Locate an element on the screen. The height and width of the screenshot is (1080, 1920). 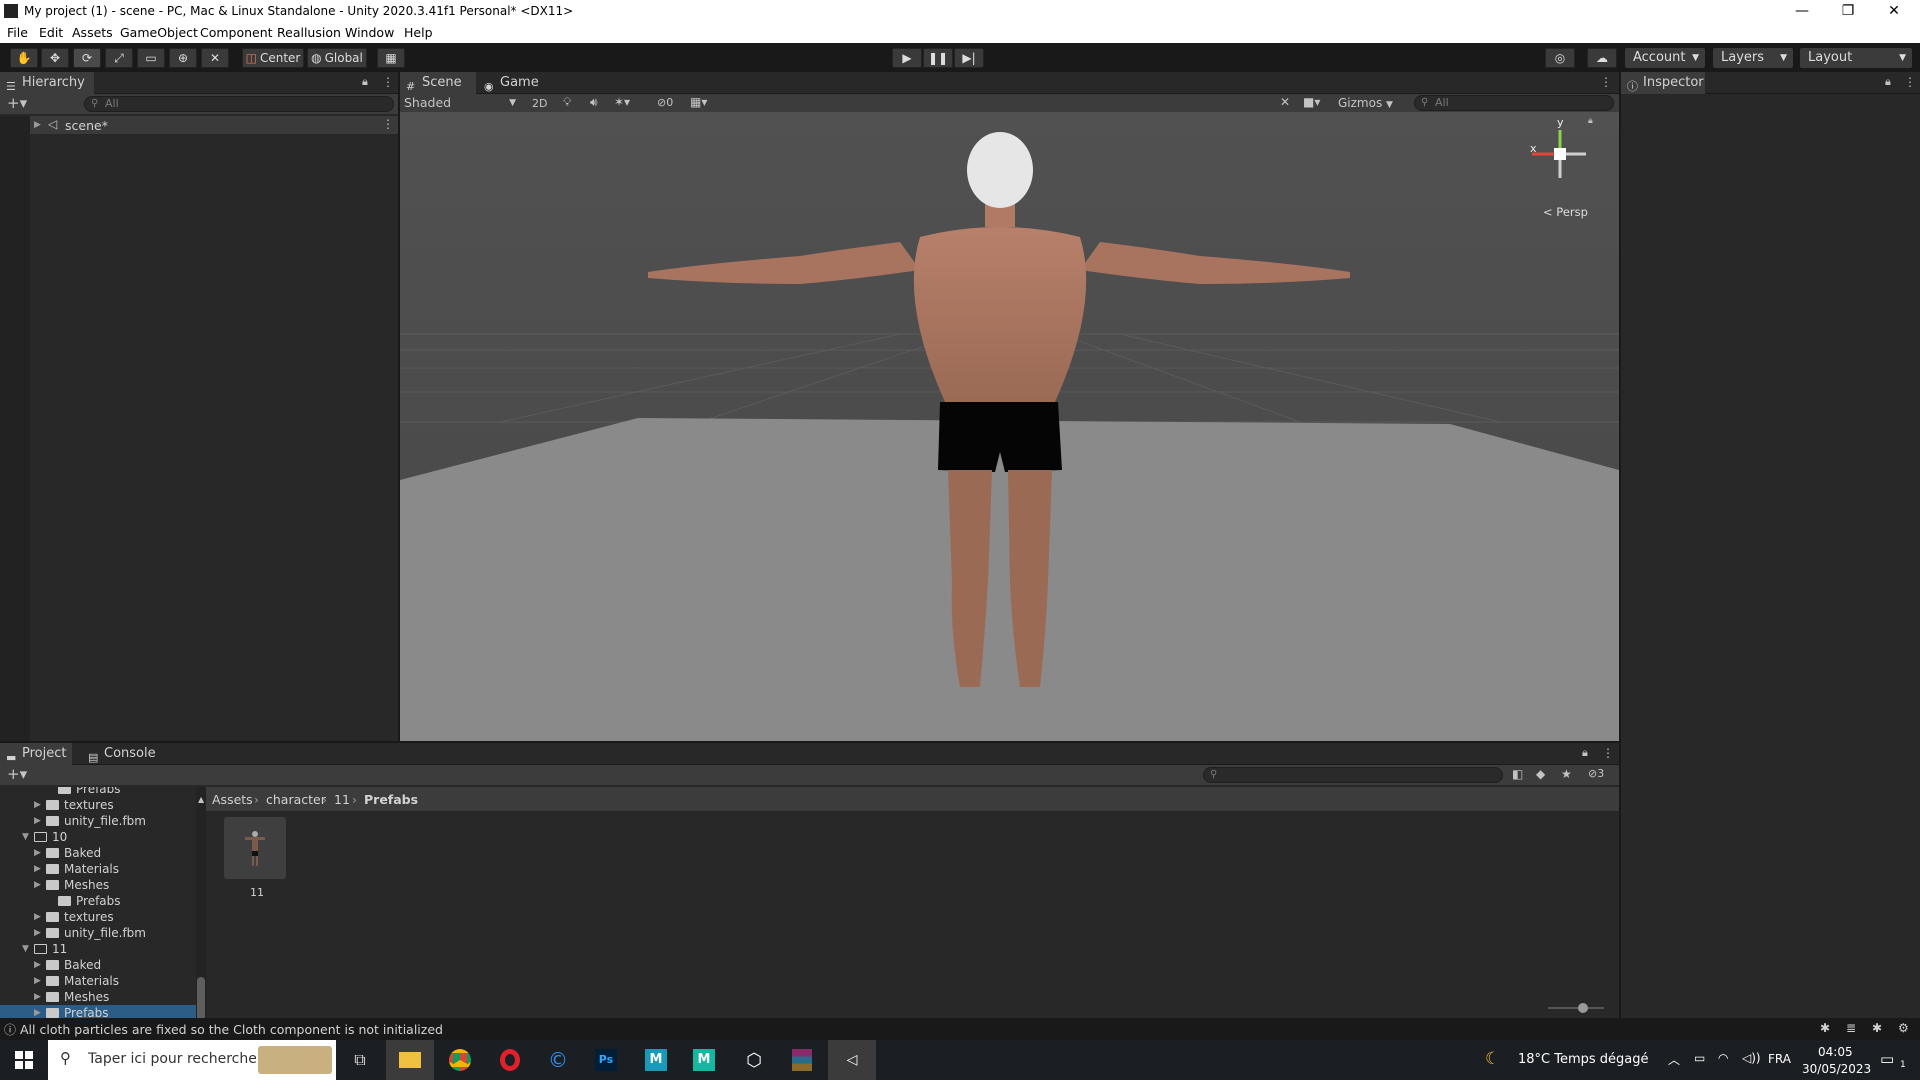
close-button: ✕ is located at coordinates (1894, 11).